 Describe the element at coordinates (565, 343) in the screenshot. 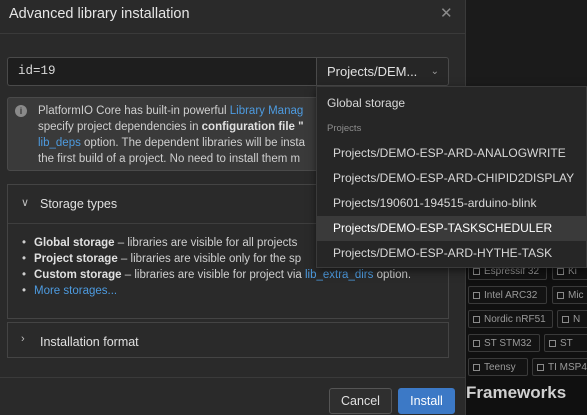

I see `platform-chip: ST` at that location.